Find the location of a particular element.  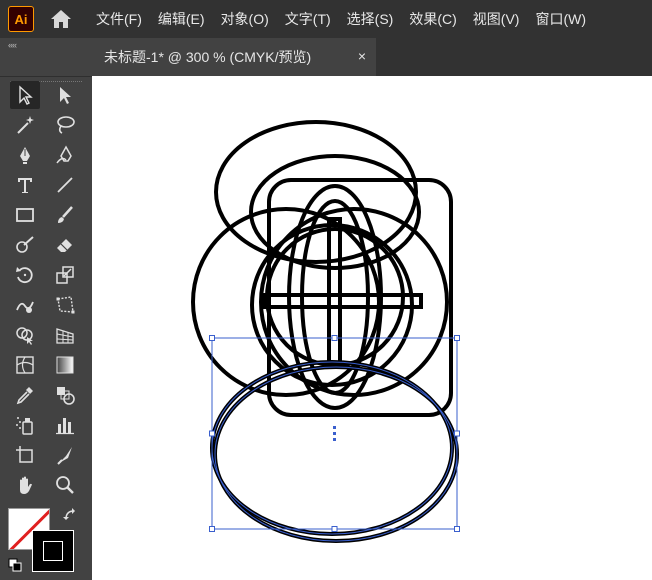

eyedropper-icon is located at coordinates (24, 396).